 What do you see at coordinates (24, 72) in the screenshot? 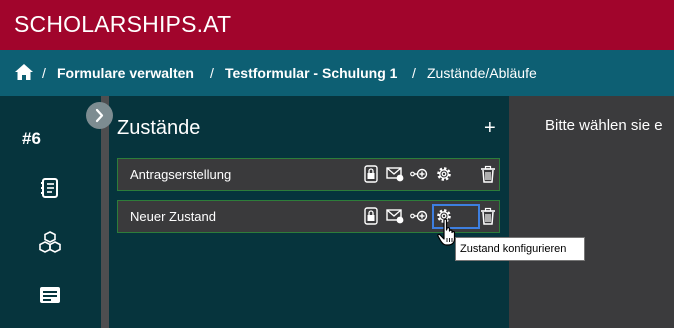
I see `home-icon` at bounding box center [24, 72].